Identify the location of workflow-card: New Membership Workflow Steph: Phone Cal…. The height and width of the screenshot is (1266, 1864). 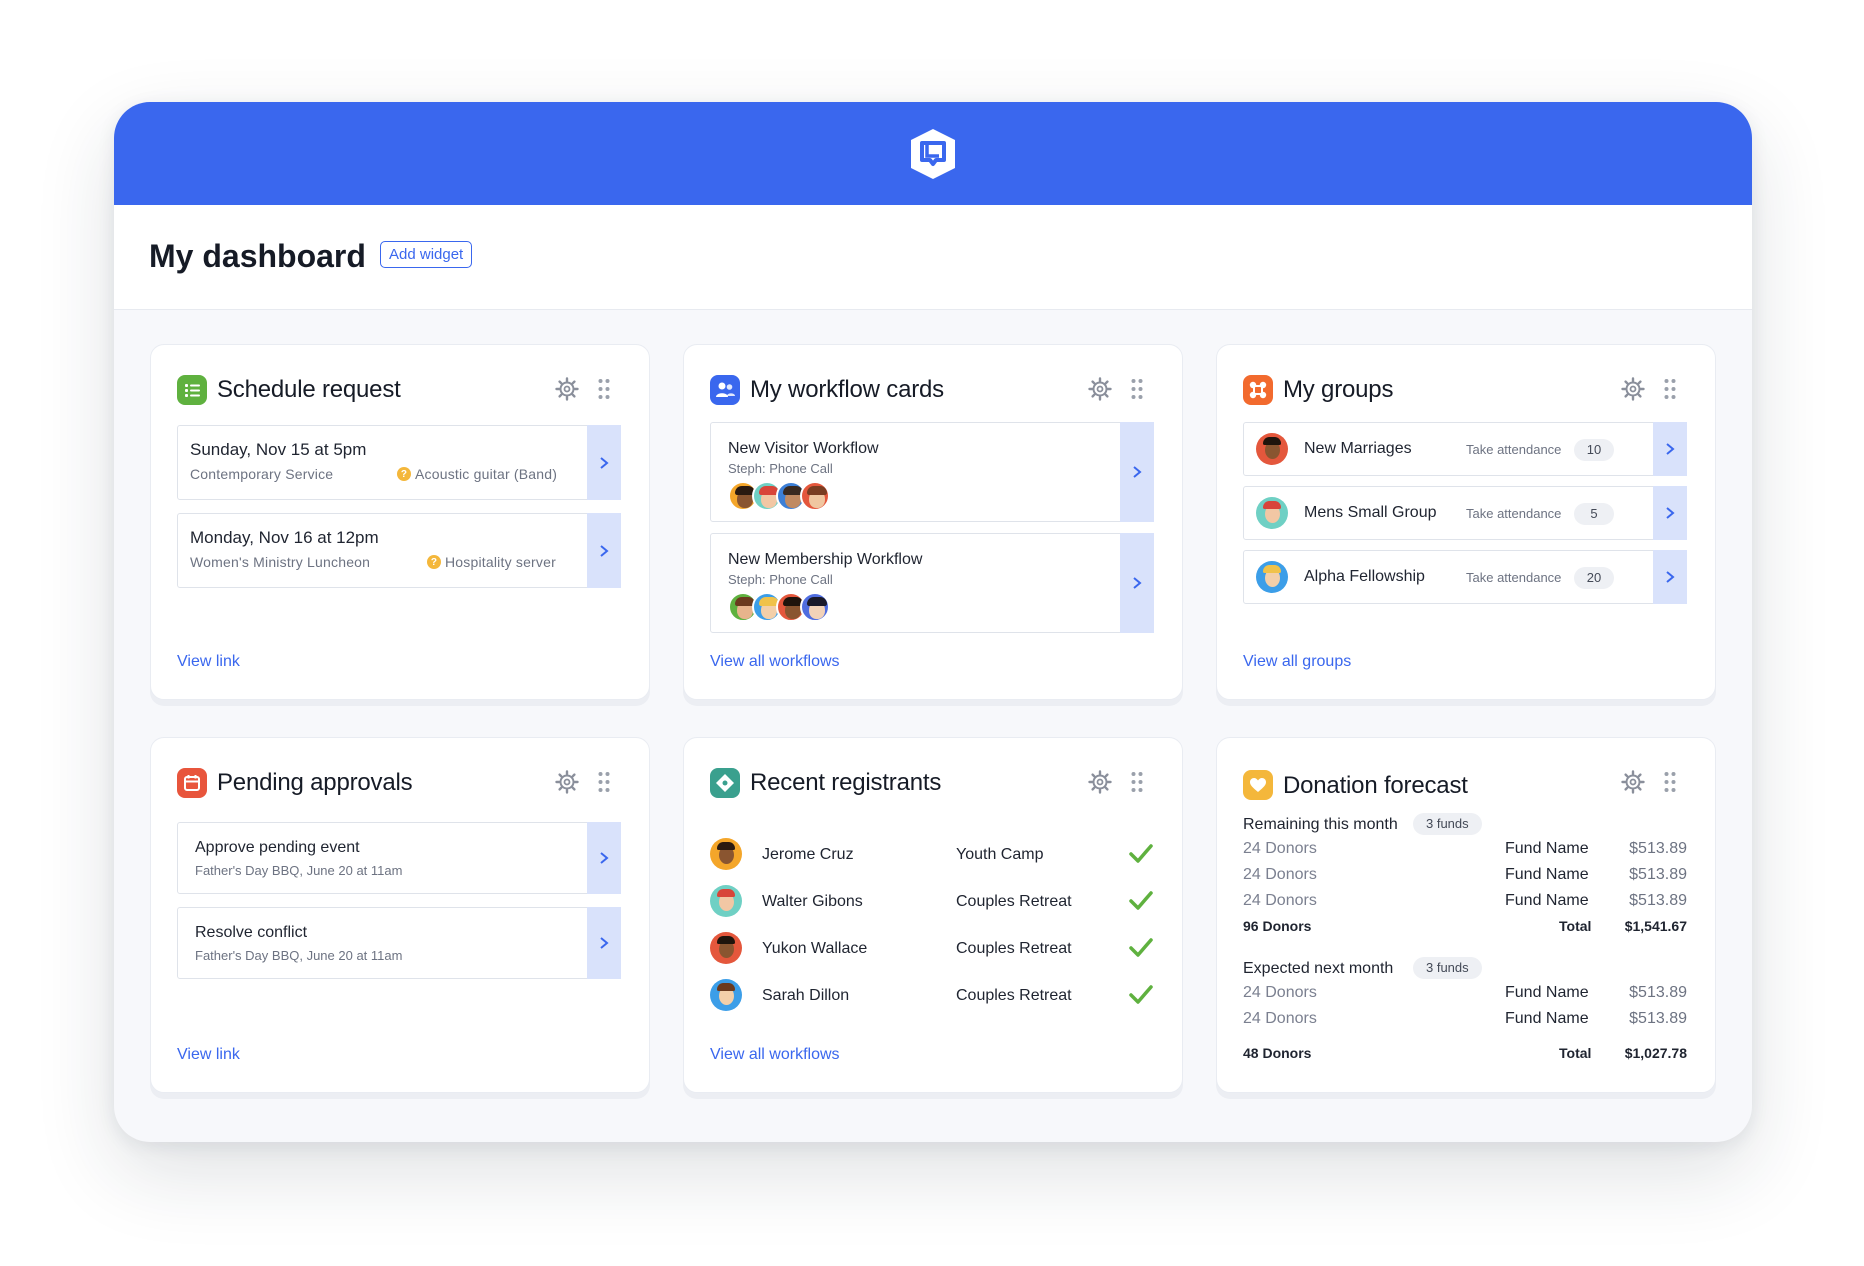
(932, 583).